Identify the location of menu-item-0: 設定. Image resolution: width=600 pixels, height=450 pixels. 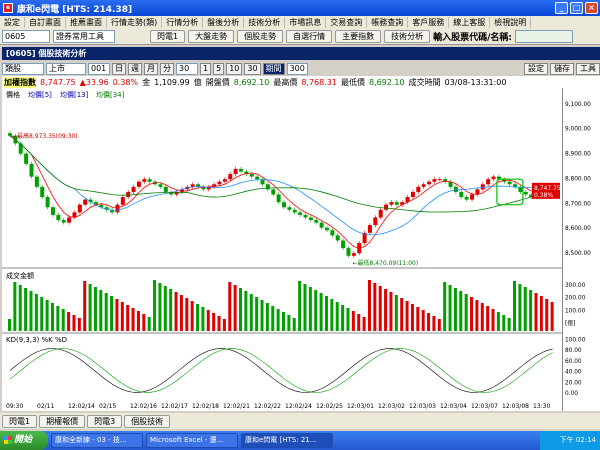
(12, 22).